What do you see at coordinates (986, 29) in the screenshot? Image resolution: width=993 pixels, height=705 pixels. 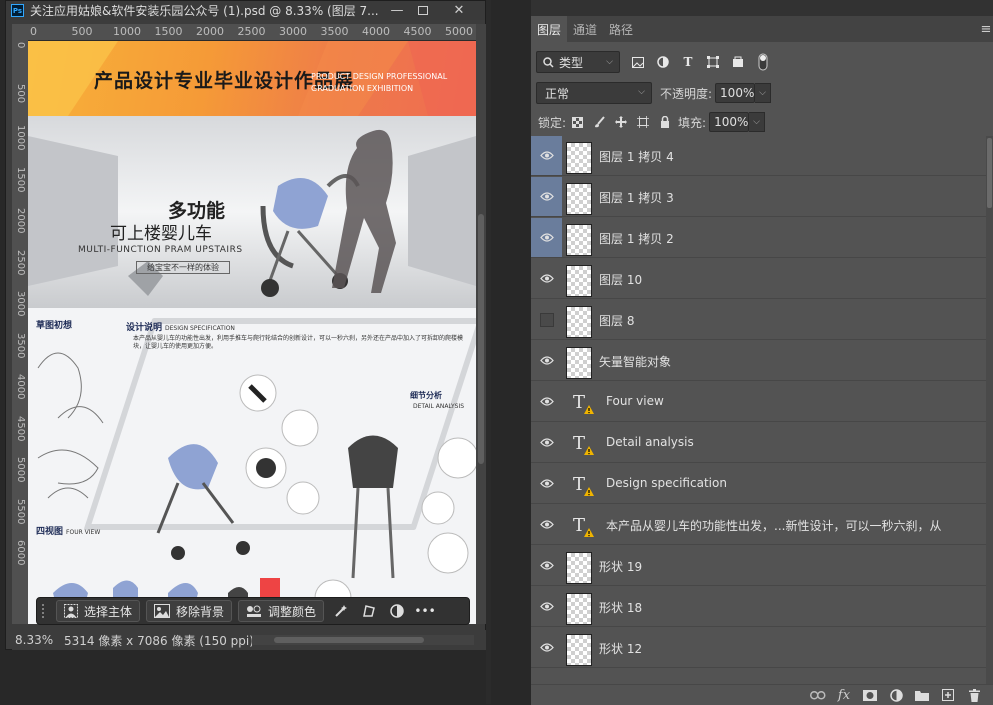 I see `panel-menu-icon: ≡` at bounding box center [986, 29].